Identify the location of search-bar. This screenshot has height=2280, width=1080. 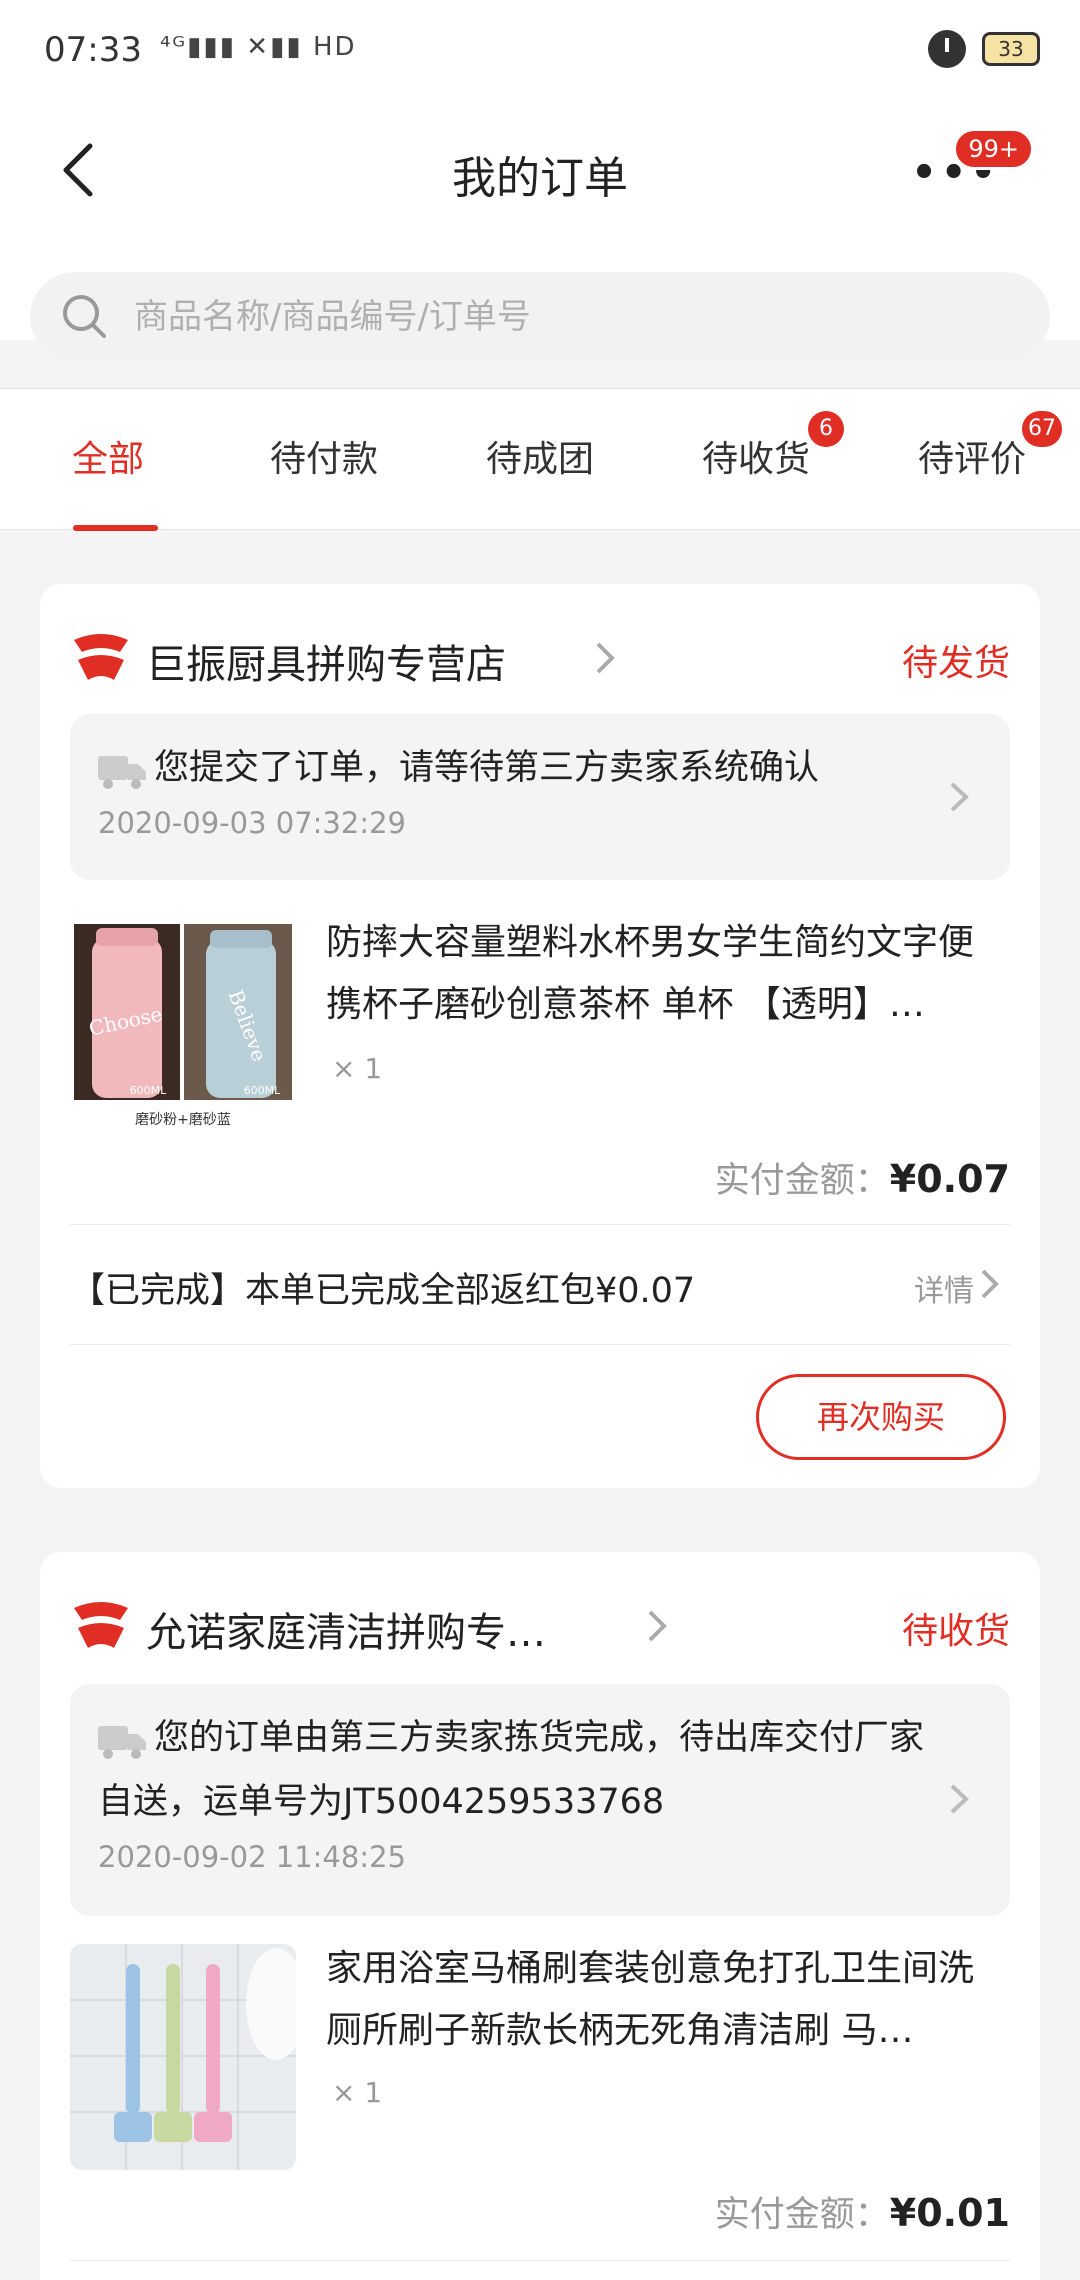
(540, 317).